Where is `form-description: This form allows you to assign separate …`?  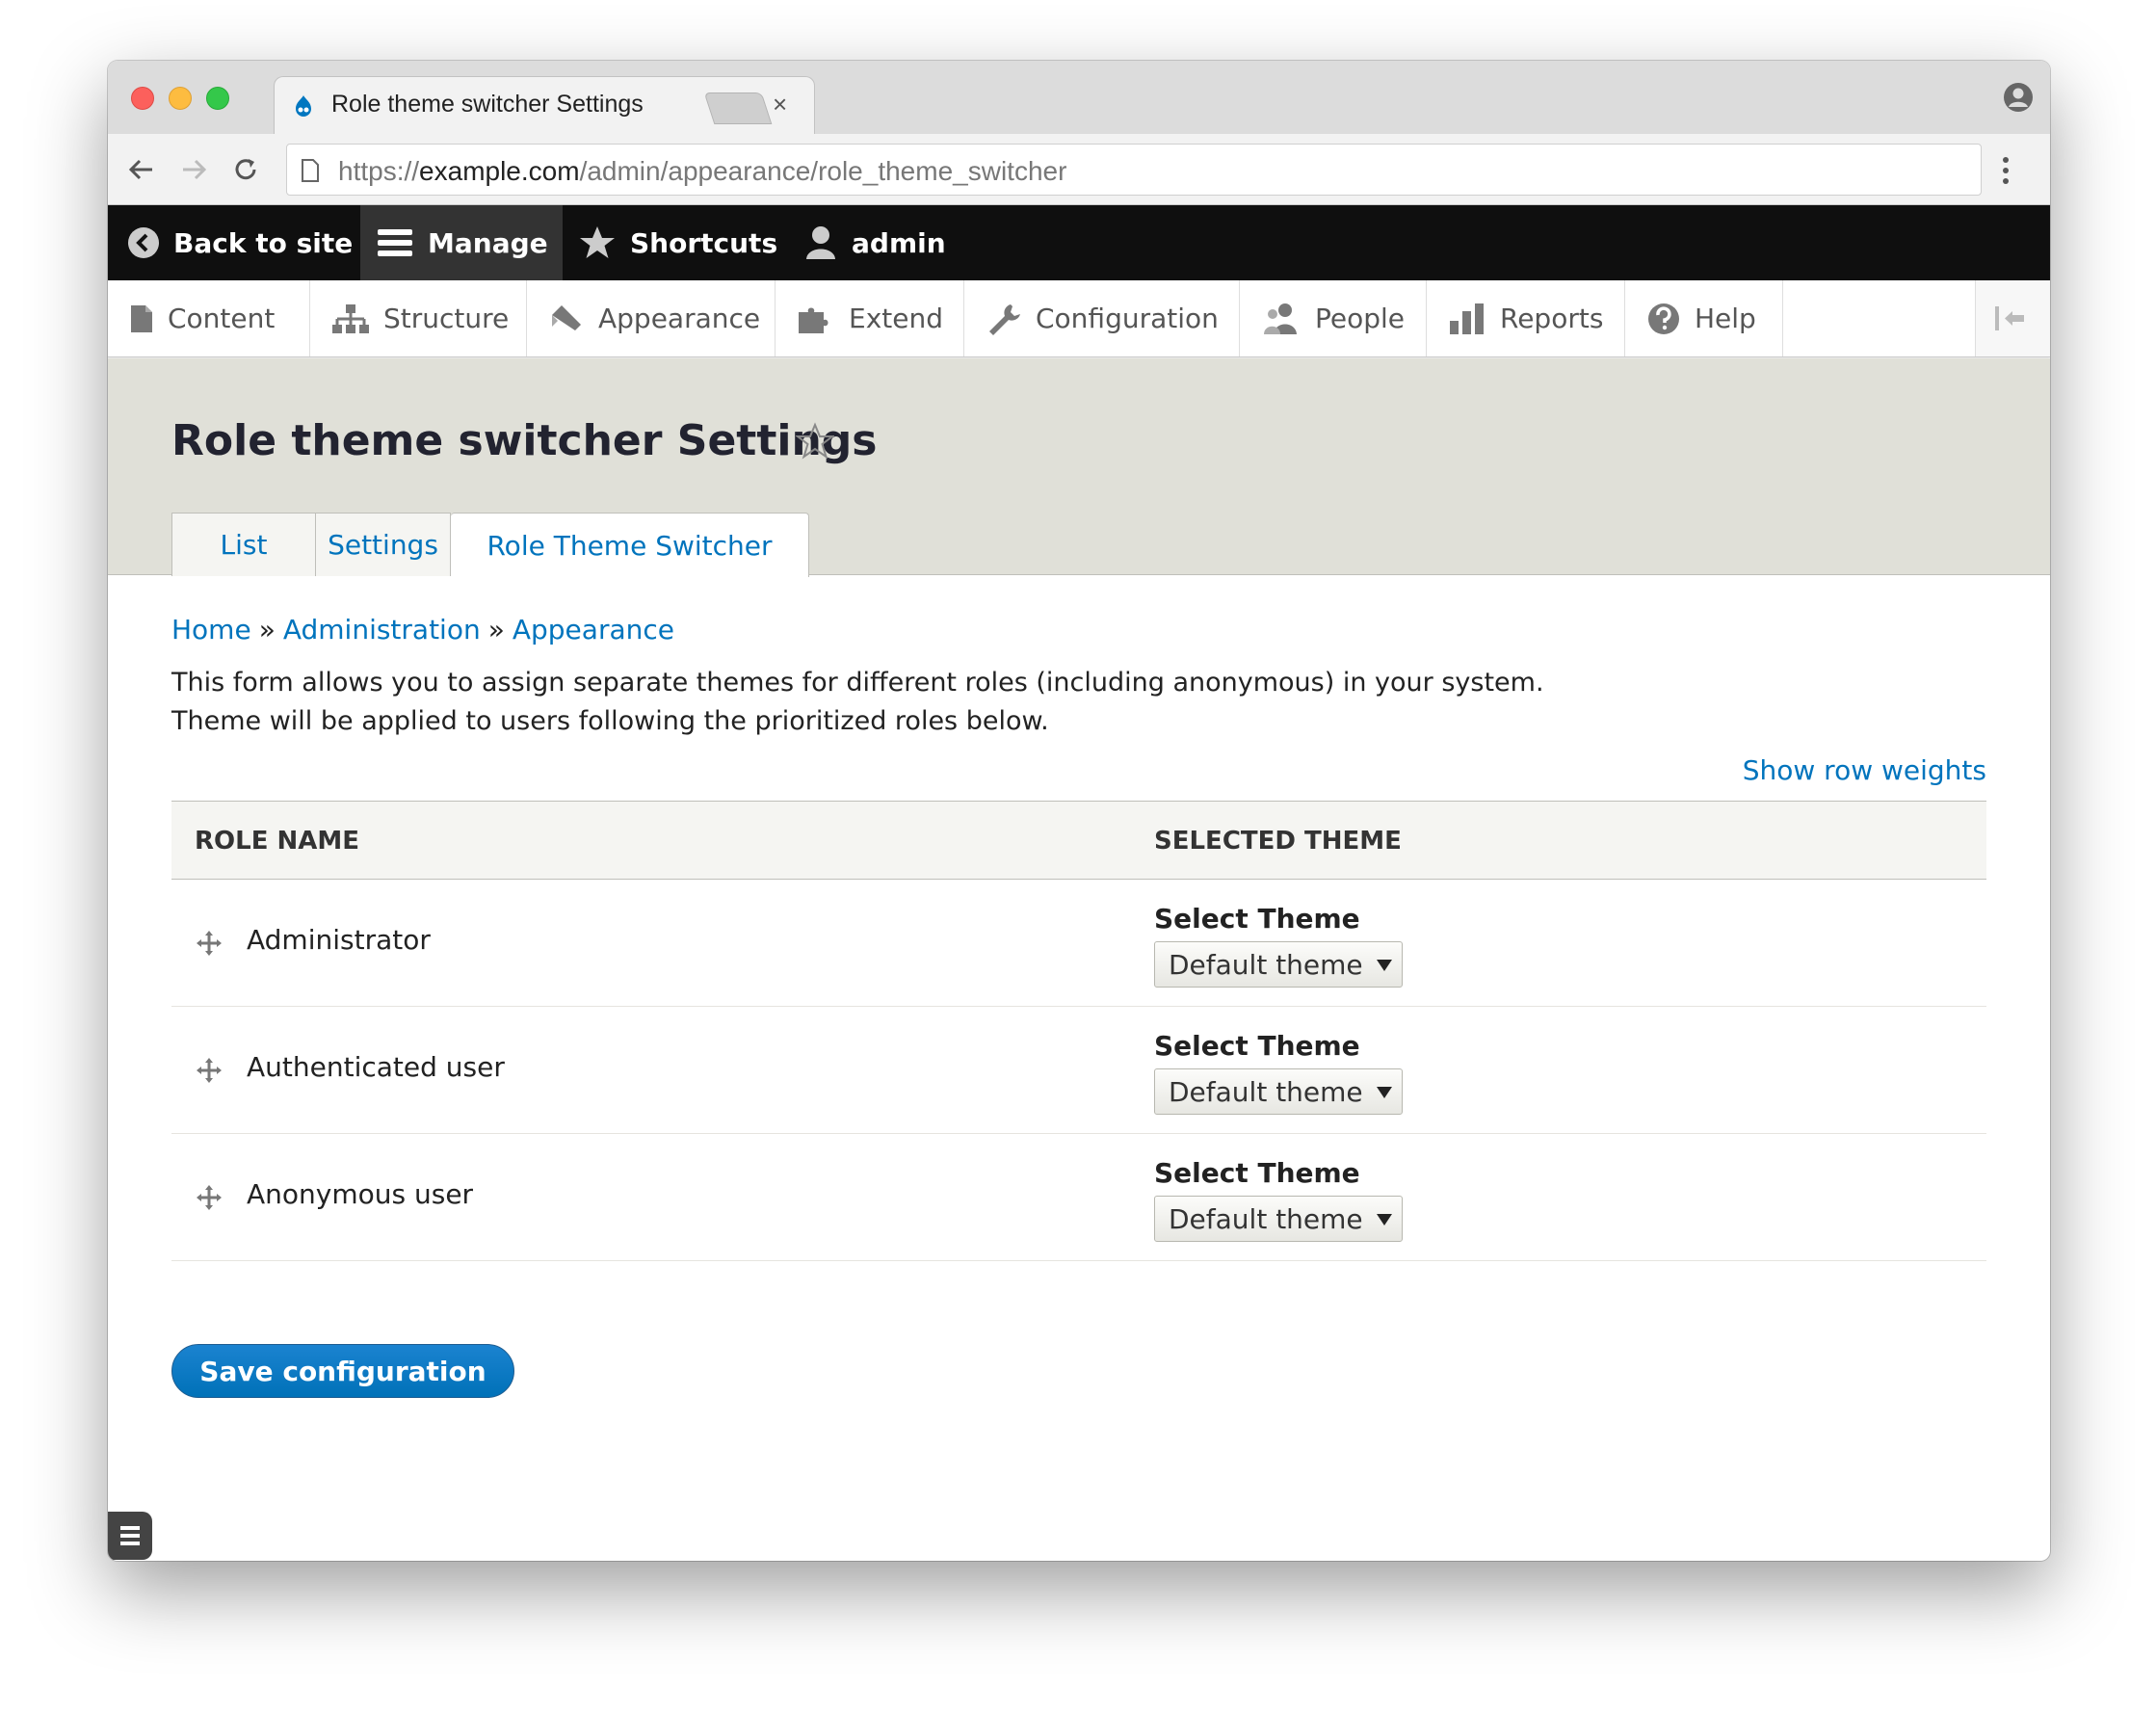
form-description: This form allows you to assign separate … is located at coordinates (857, 702).